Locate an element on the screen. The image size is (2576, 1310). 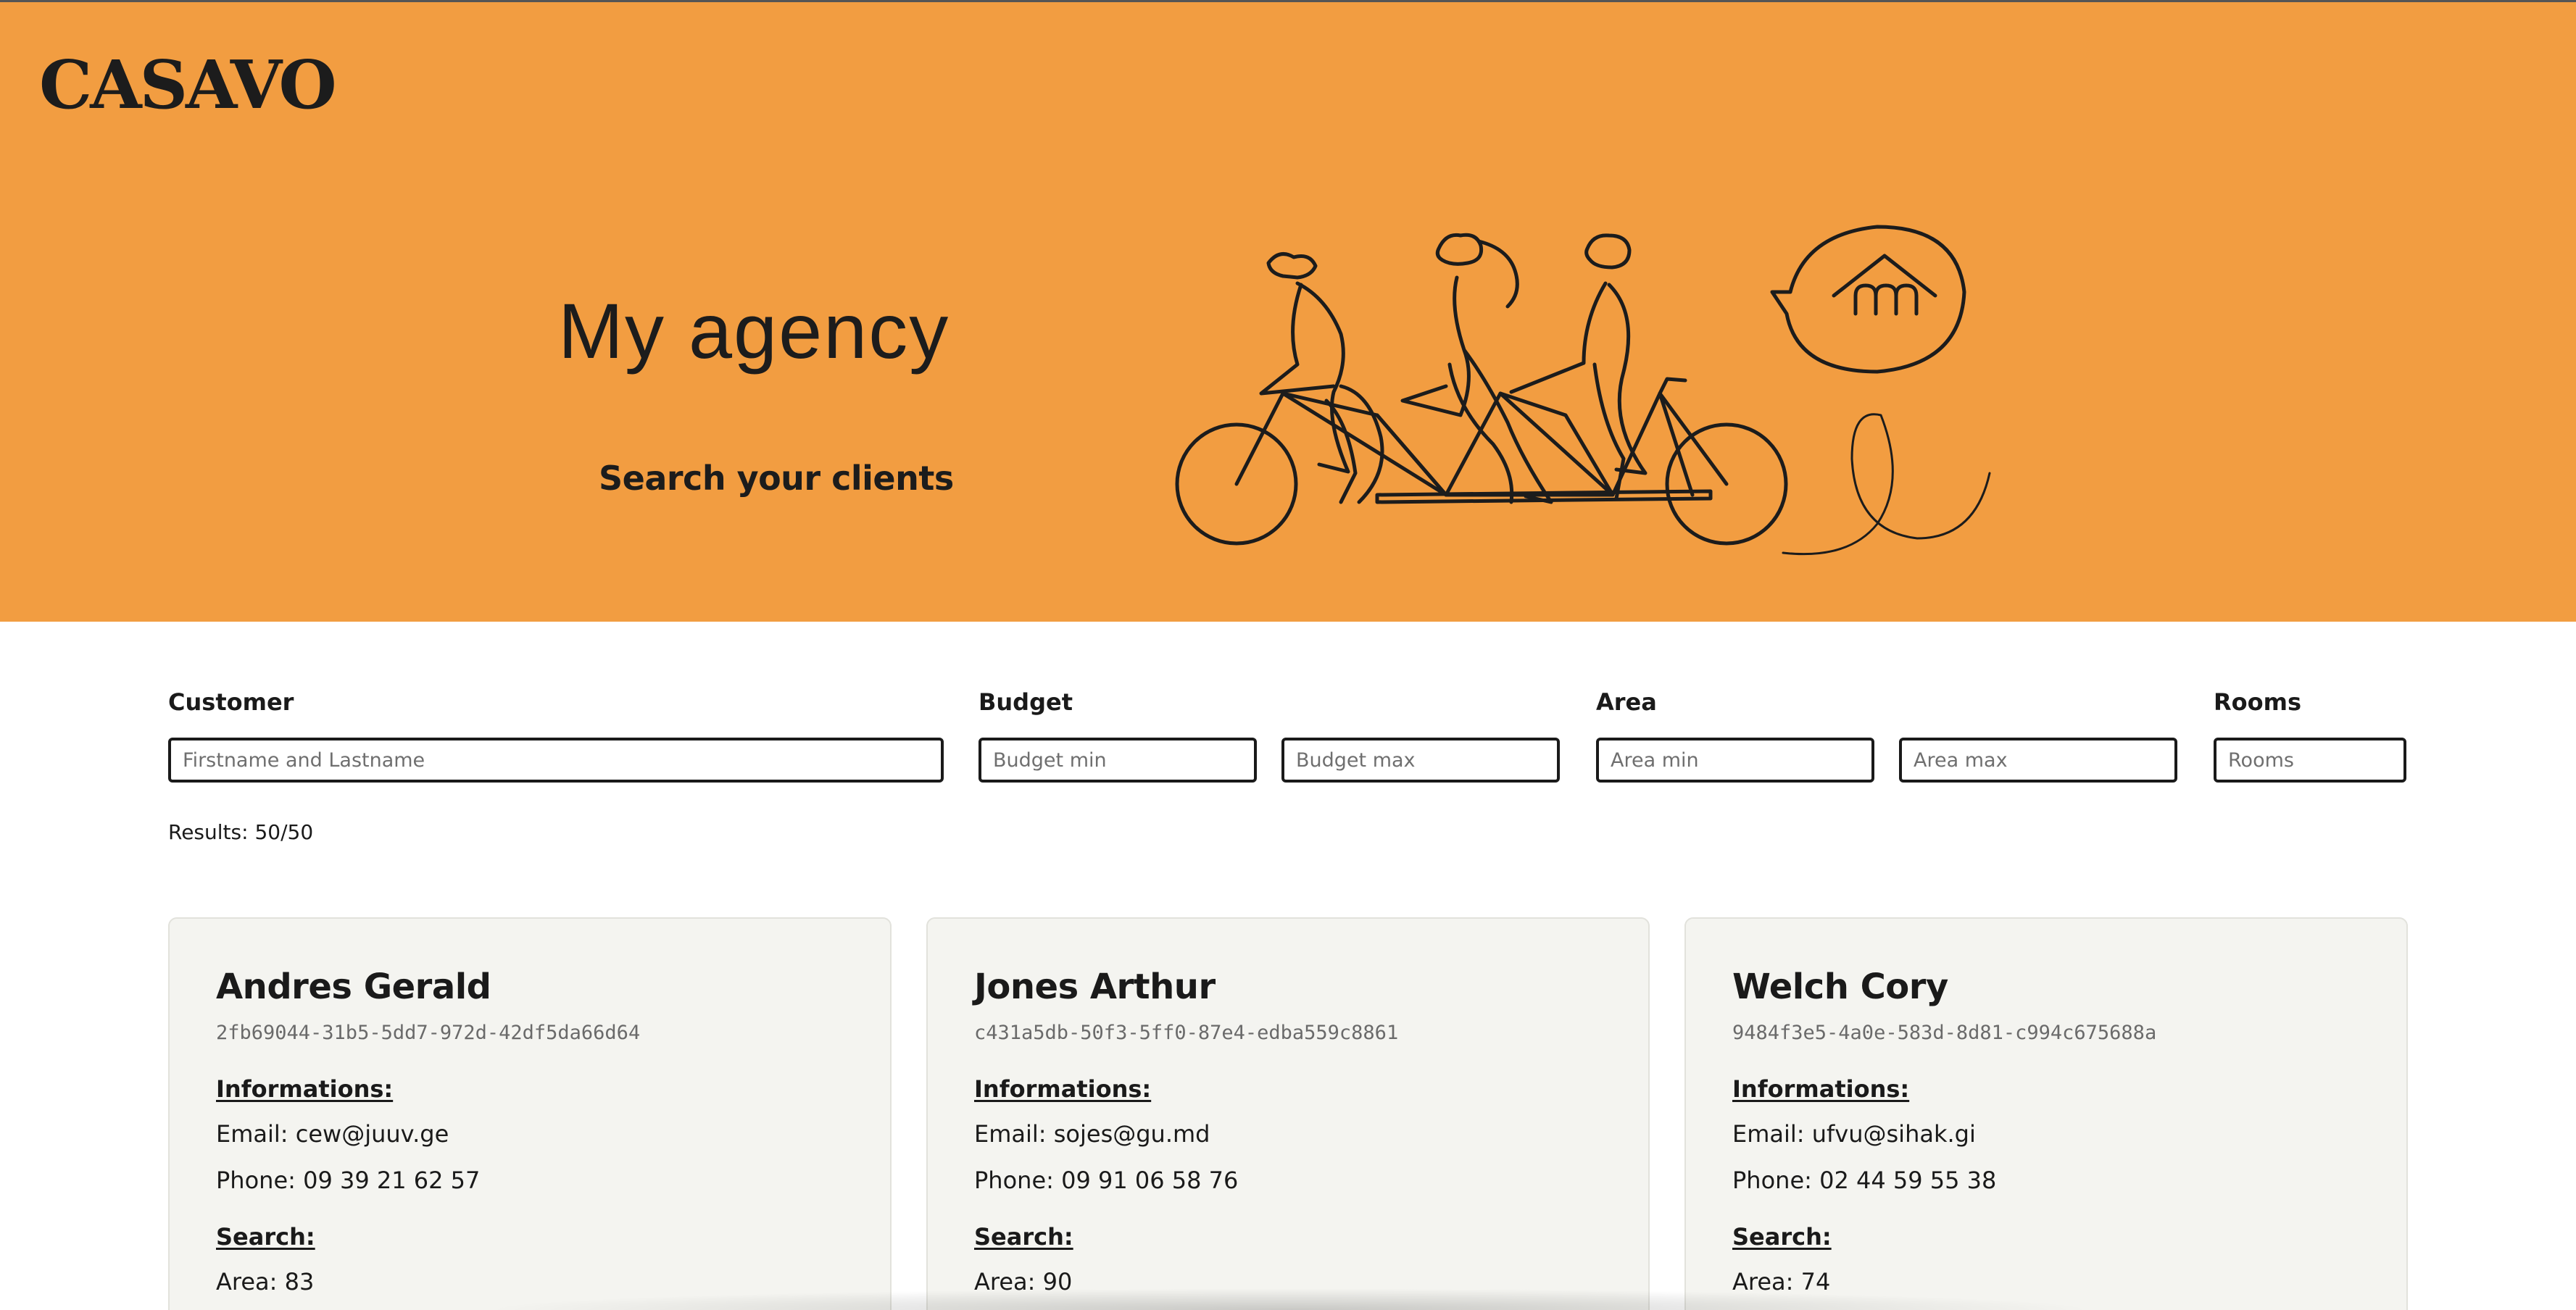
customer-filter: Customer is located at coordinates (231, 708).